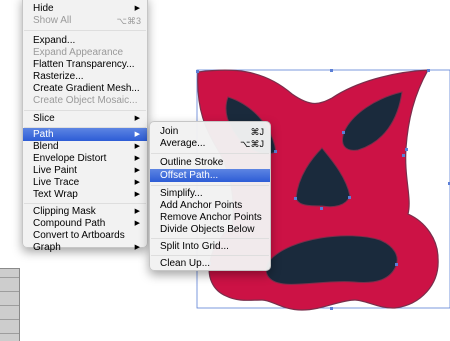  I want to click on menu-item-label: Convert to Artboards, so click(79, 235).